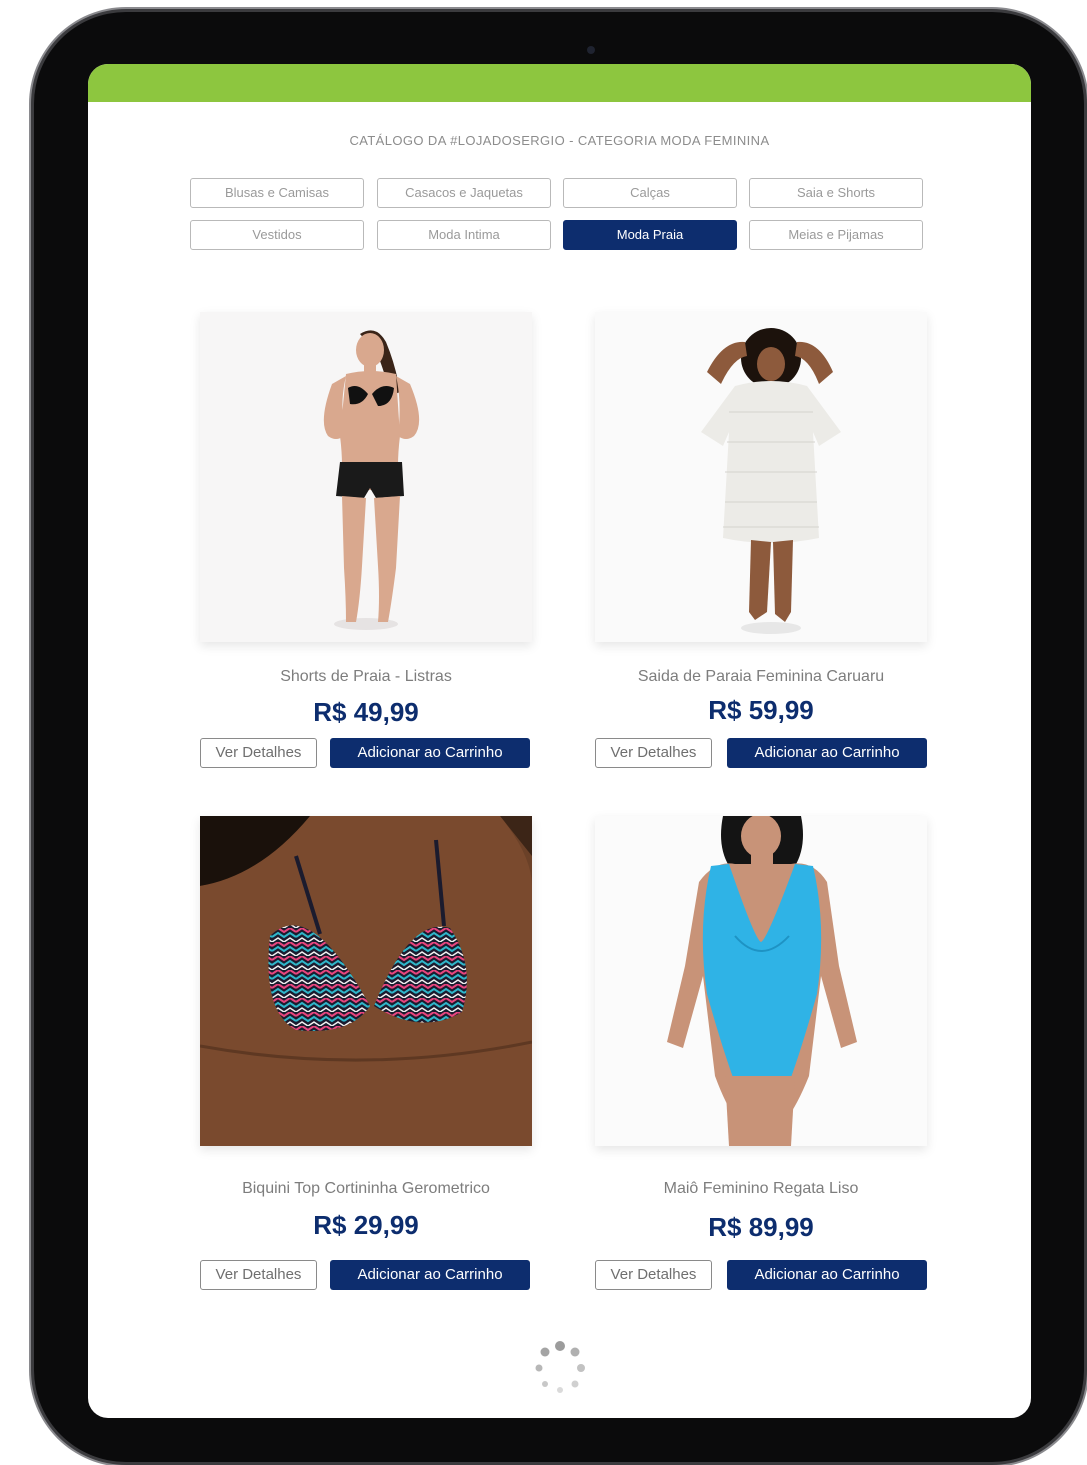  Describe the element at coordinates (366, 677) in the screenshot. I see `product-name: Shorts de Praia - Listras` at that location.